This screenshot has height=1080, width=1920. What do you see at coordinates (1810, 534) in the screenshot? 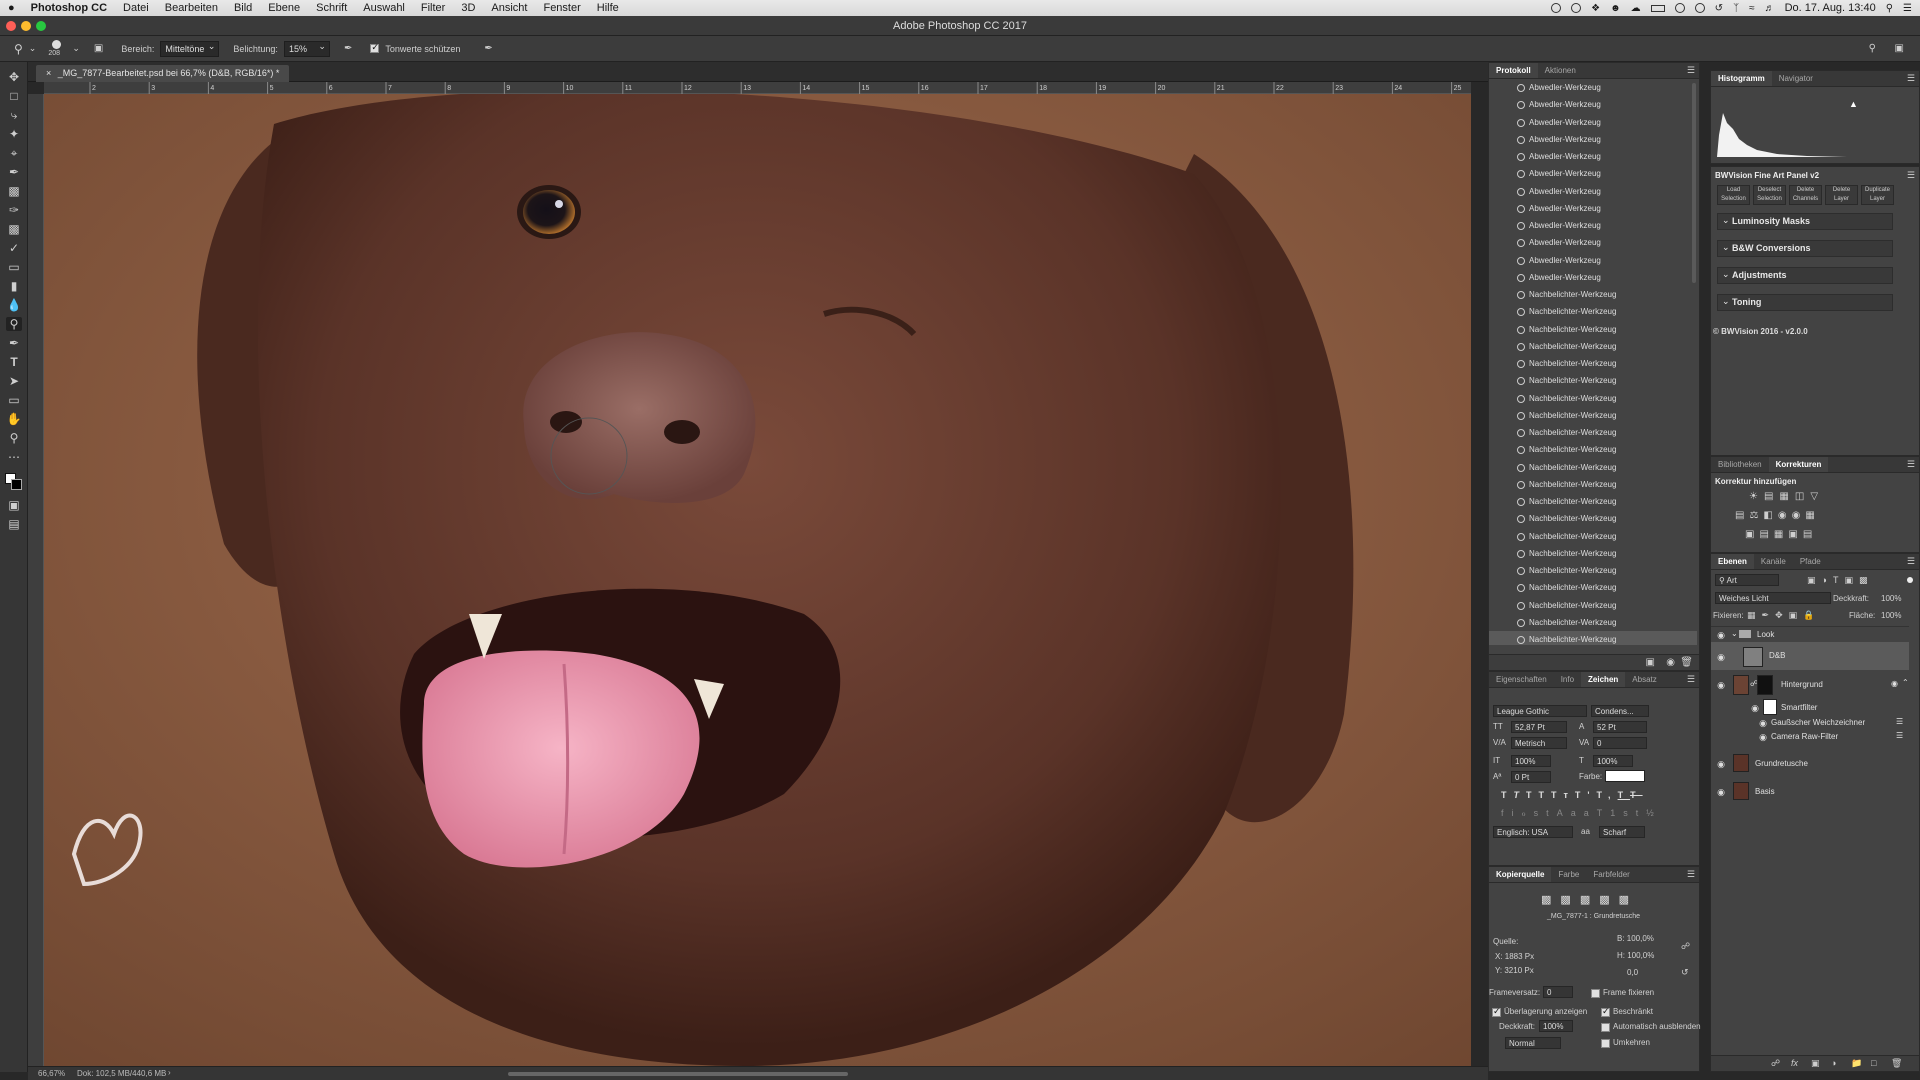
I see `gradient-map-icon: ▤` at bounding box center [1810, 534].